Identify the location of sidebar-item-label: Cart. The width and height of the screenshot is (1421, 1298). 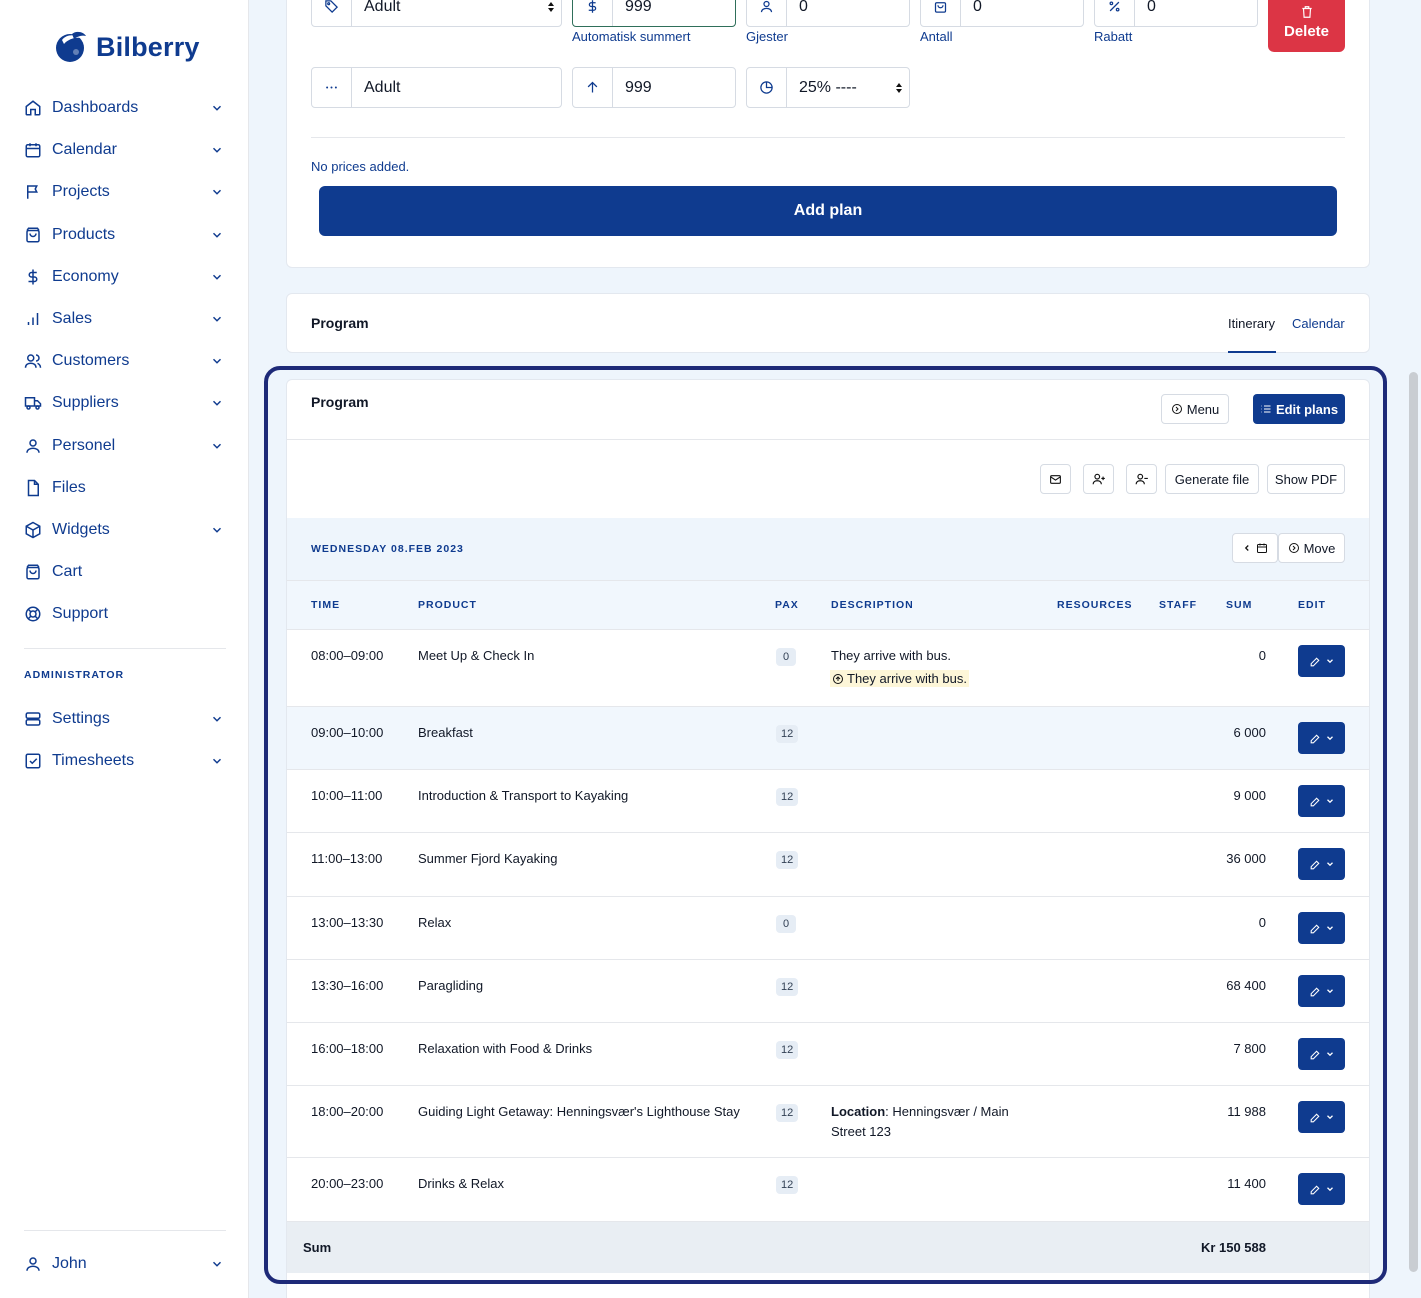
(67, 572).